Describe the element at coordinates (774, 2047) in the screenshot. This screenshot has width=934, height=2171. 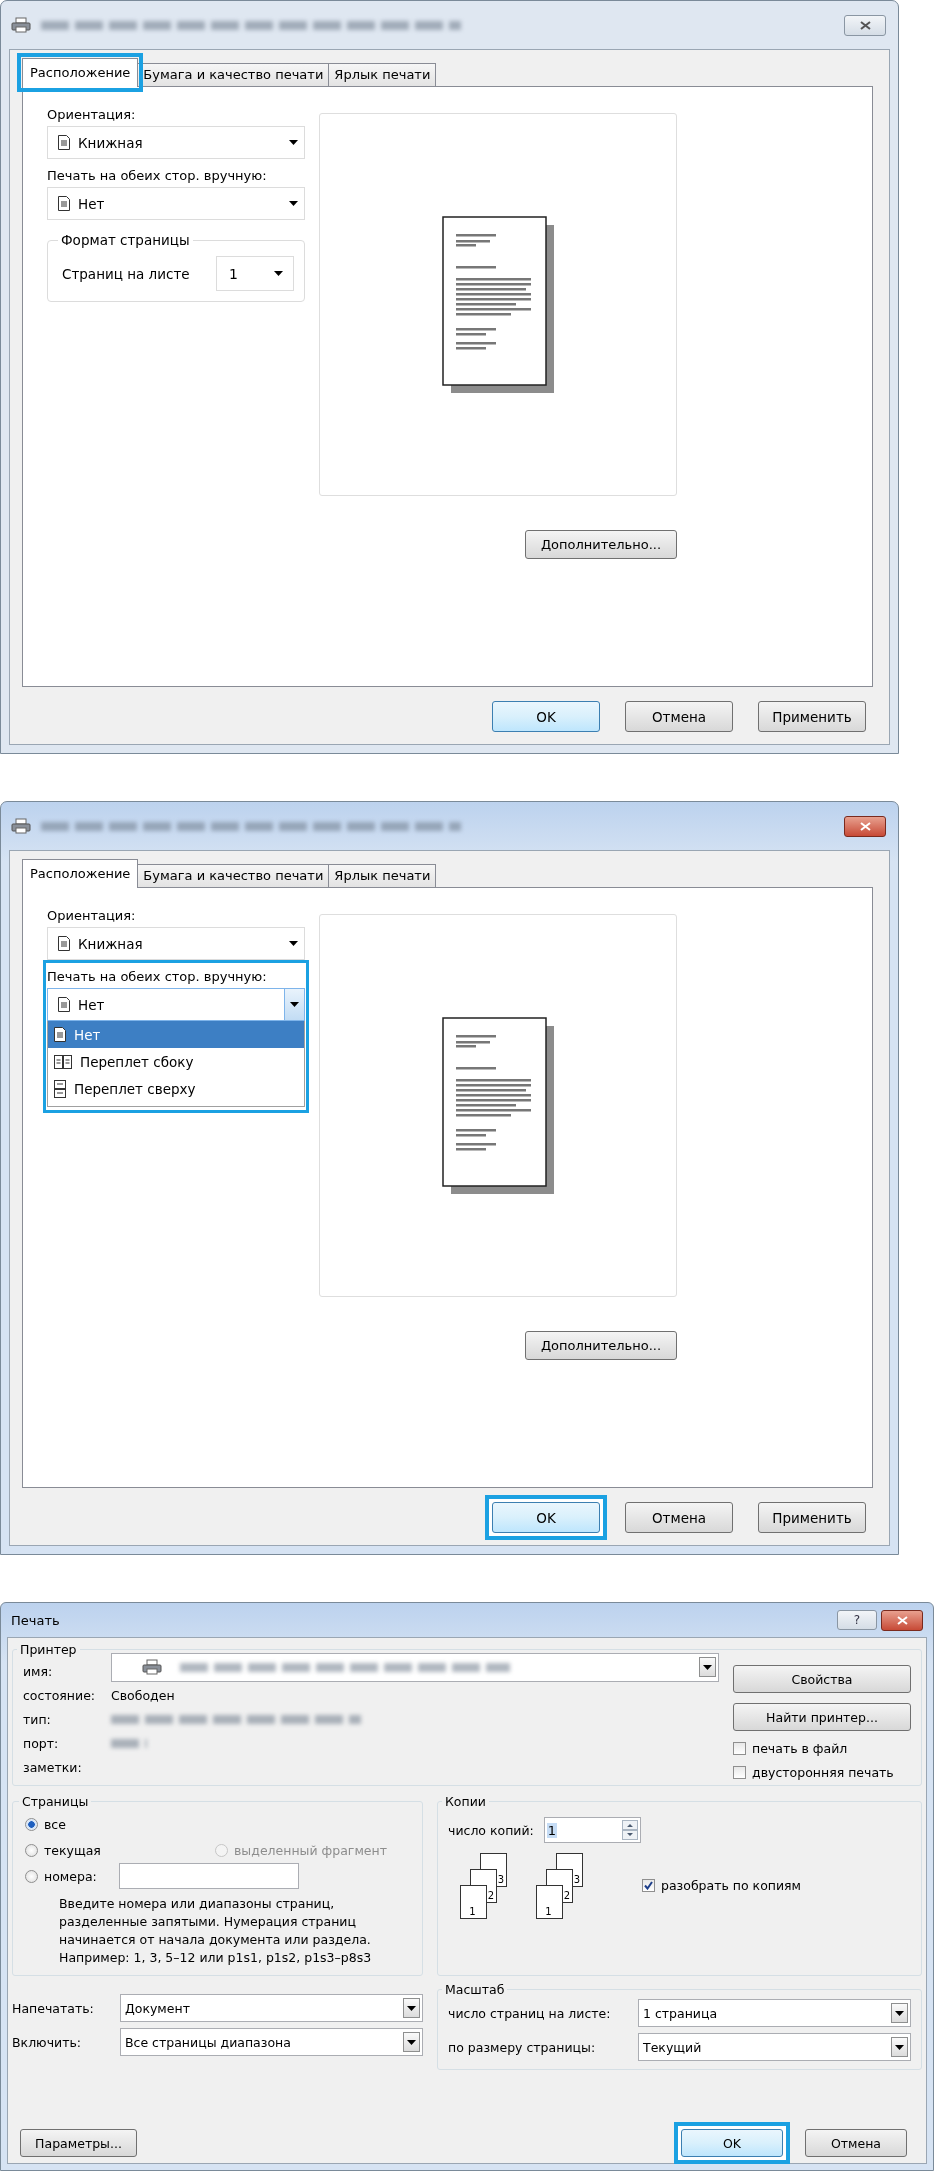
I see `dropdown: Текущий` at that location.